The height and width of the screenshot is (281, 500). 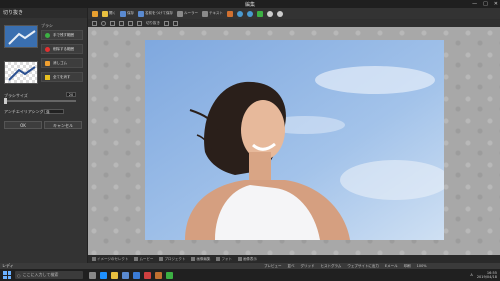 I want to click on undo-arrow-icon, so click(x=95, y=13).